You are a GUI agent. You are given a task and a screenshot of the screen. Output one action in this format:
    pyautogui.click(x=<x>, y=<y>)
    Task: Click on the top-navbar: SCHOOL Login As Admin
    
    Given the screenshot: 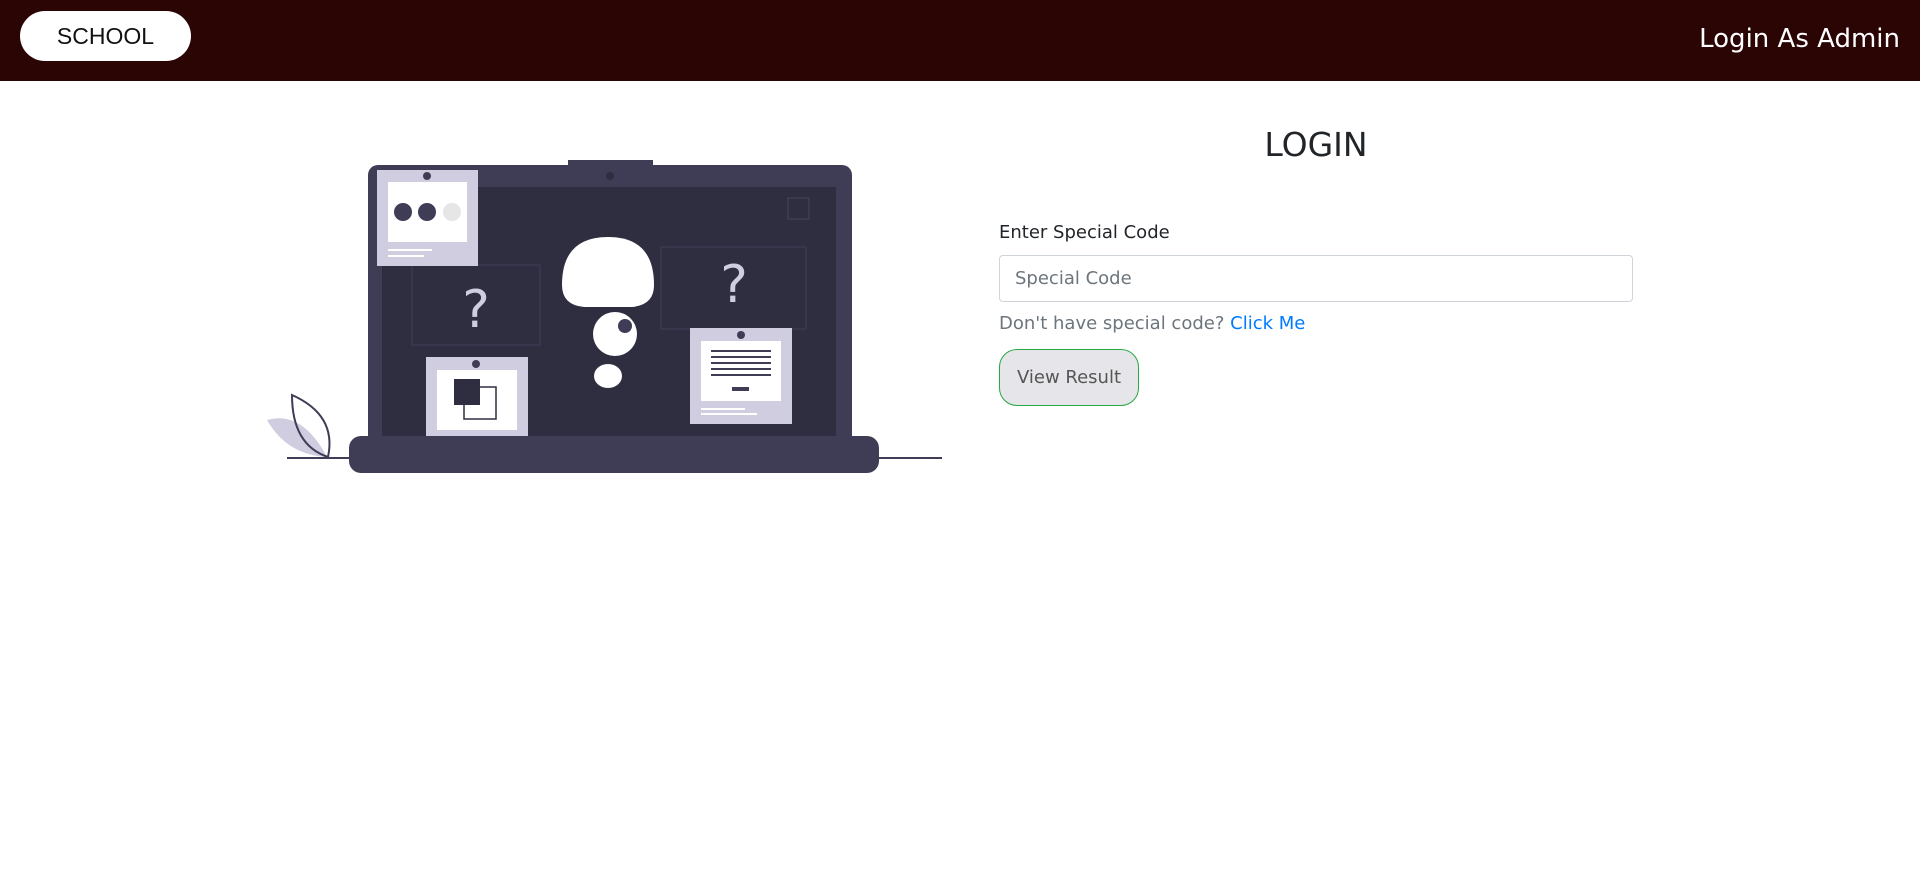 What is the action you would take?
    pyautogui.click(x=960, y=40)
    